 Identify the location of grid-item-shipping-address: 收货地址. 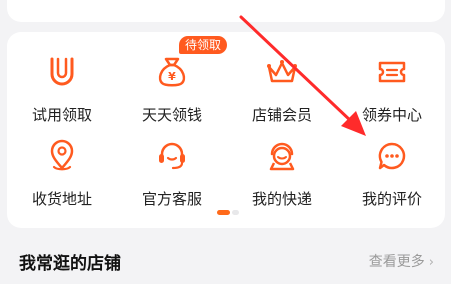
(62, 172).